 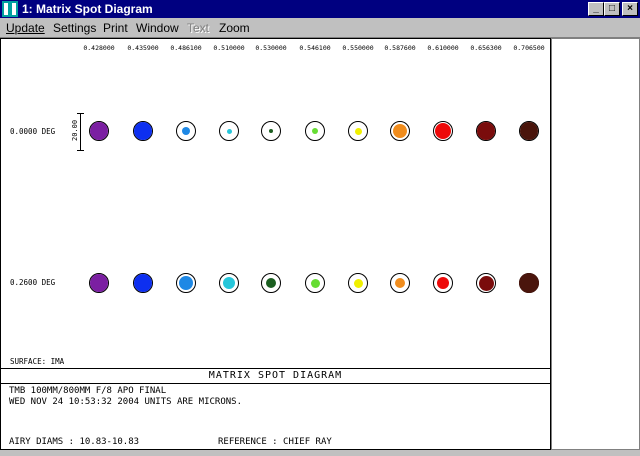 I want to click on menu-text: Text, so click(x=198, y=28).